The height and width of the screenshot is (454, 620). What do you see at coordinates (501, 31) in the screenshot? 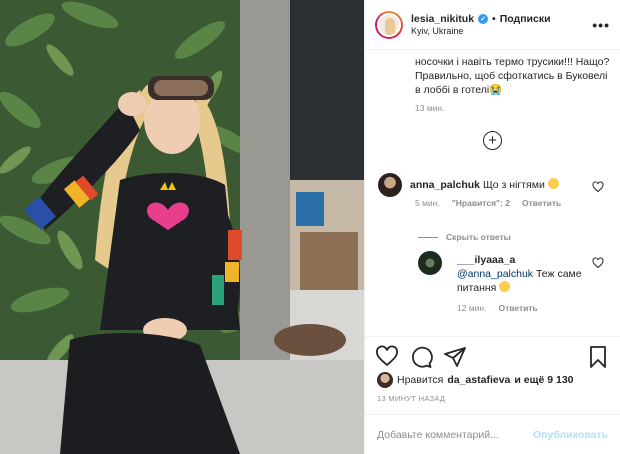
I see `post-location: Kyiv, Ukraine` at bounding box center [501, 31].